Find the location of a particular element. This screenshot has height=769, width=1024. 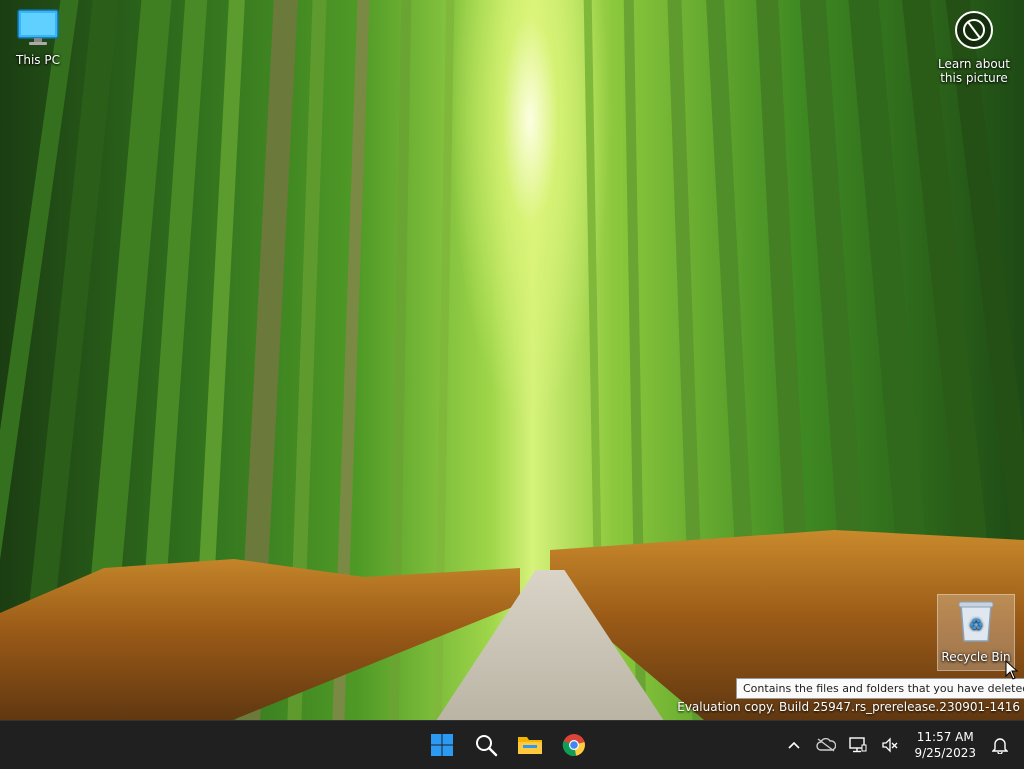

taskbar: 11:57 AM 9/25/2023 is located at coordinates (512, 744).